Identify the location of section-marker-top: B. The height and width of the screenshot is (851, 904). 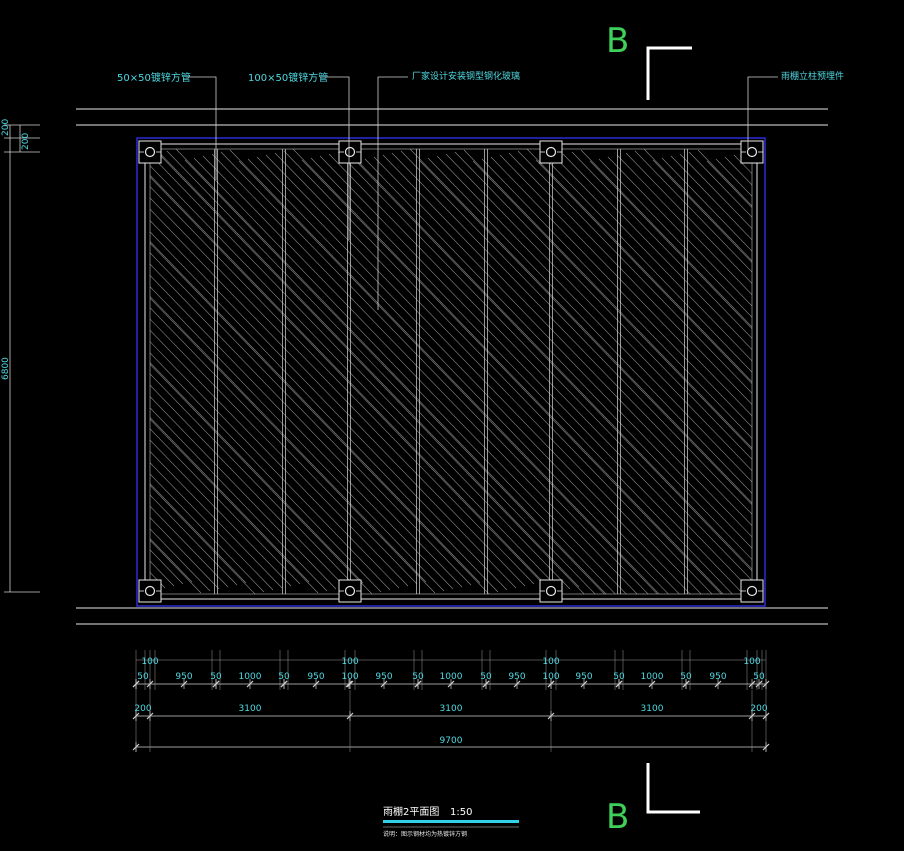
(649, 60).